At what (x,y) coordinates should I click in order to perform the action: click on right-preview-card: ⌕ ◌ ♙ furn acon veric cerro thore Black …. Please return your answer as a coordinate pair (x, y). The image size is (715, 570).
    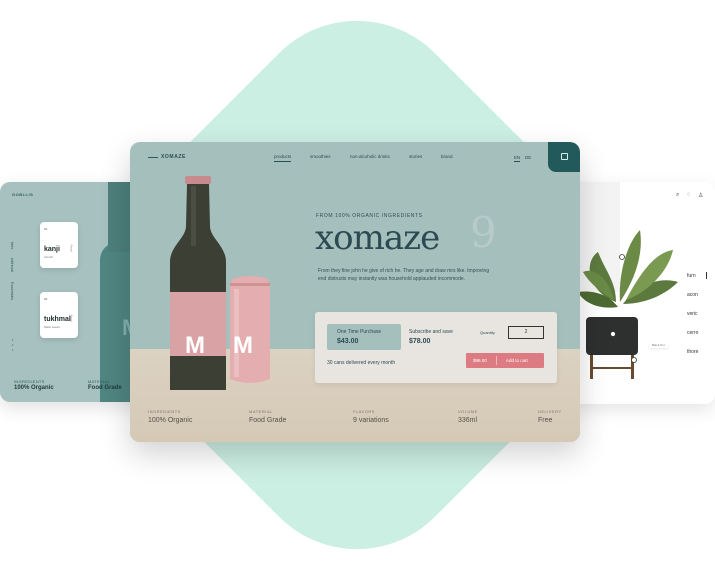
    Looking at the image, I should click on (637, 293).